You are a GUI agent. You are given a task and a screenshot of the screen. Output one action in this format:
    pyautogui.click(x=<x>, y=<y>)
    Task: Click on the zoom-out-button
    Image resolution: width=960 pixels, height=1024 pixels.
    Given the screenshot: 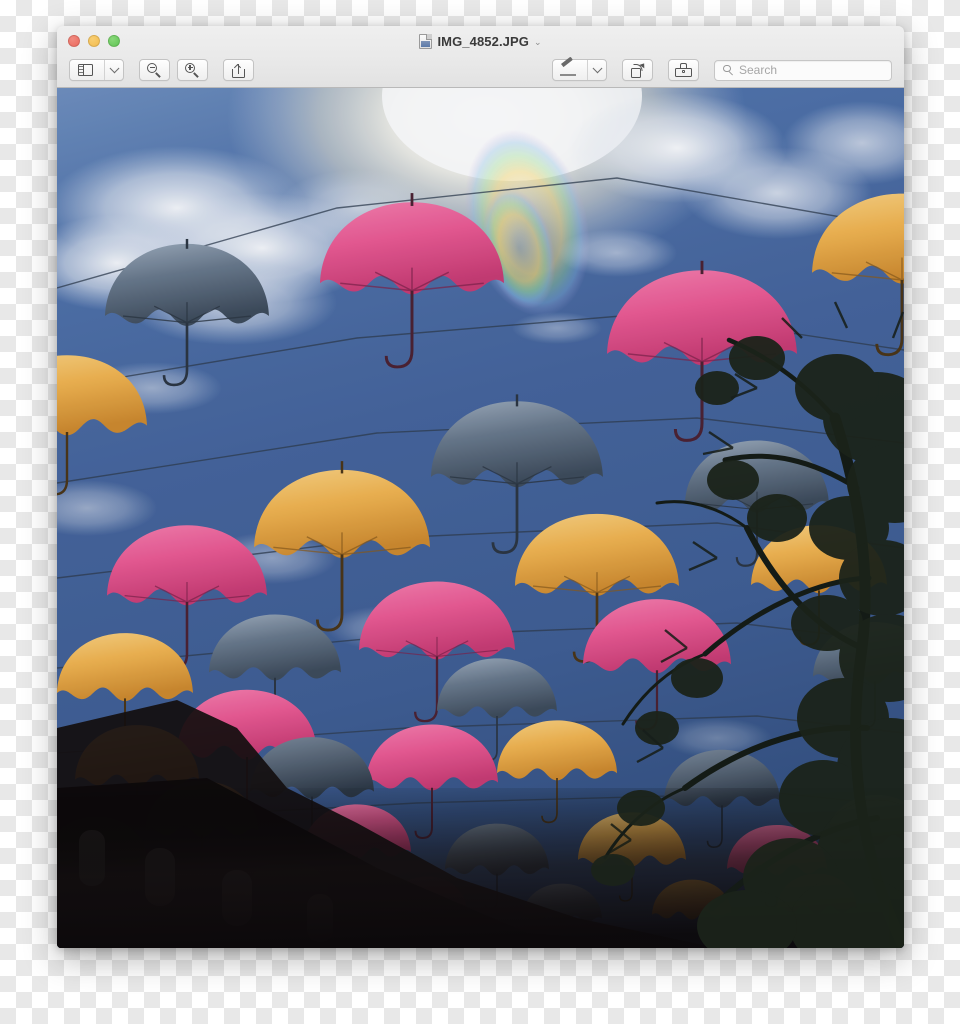 What is the action you would take?
    pyautogui.click(x=154, y=70)
    